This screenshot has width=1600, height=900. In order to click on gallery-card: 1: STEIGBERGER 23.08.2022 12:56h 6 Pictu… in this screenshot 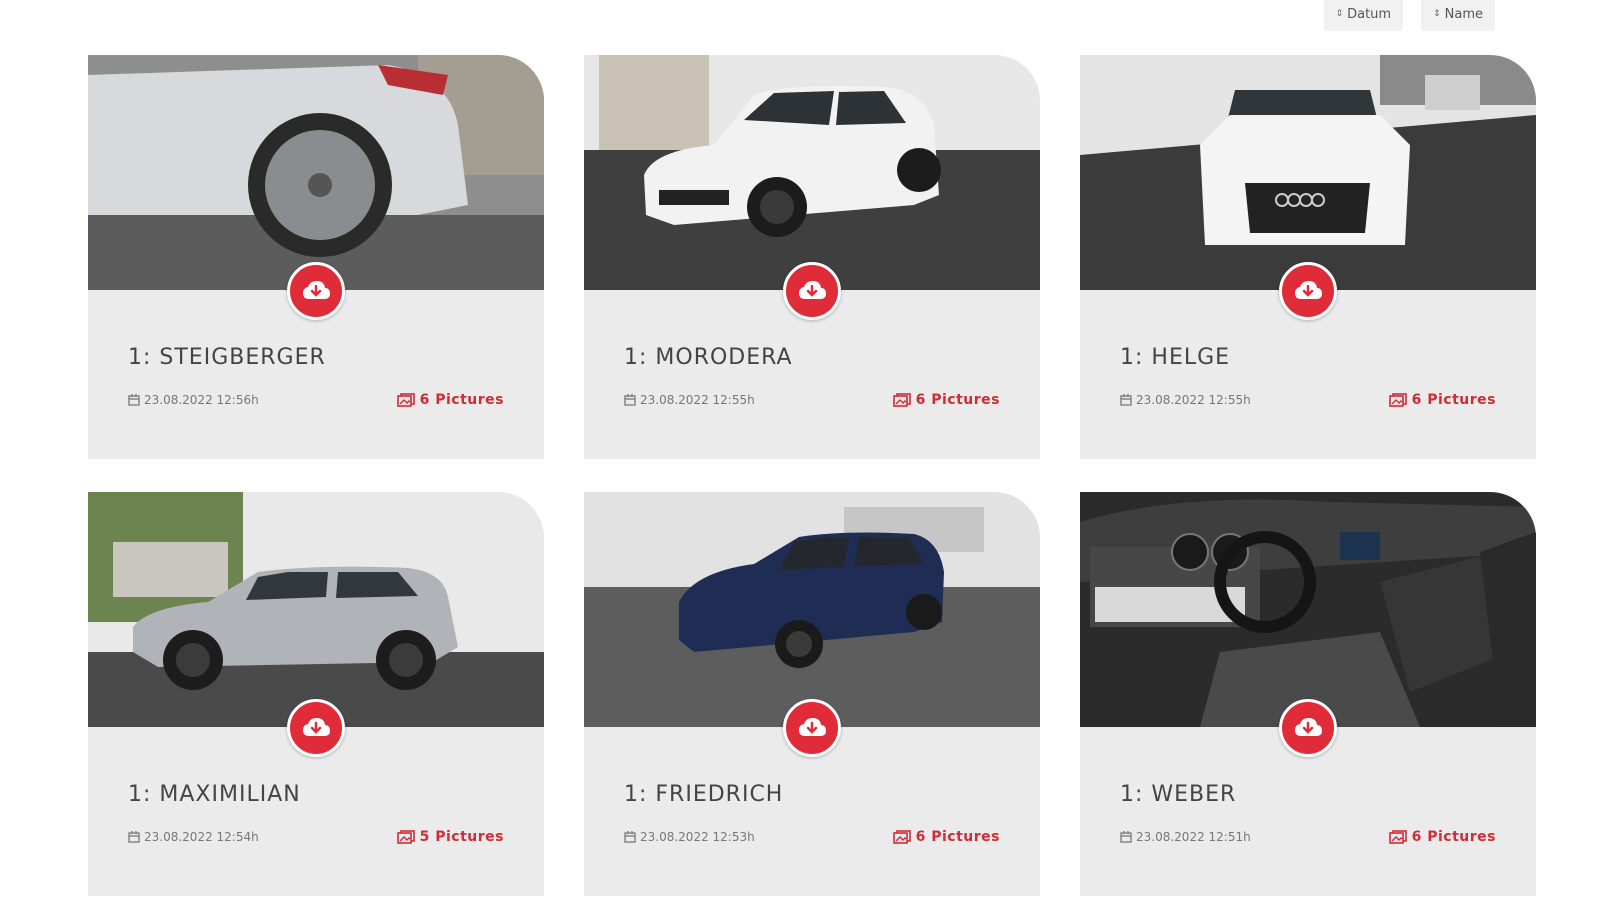, I will do `click(316, 257)`.